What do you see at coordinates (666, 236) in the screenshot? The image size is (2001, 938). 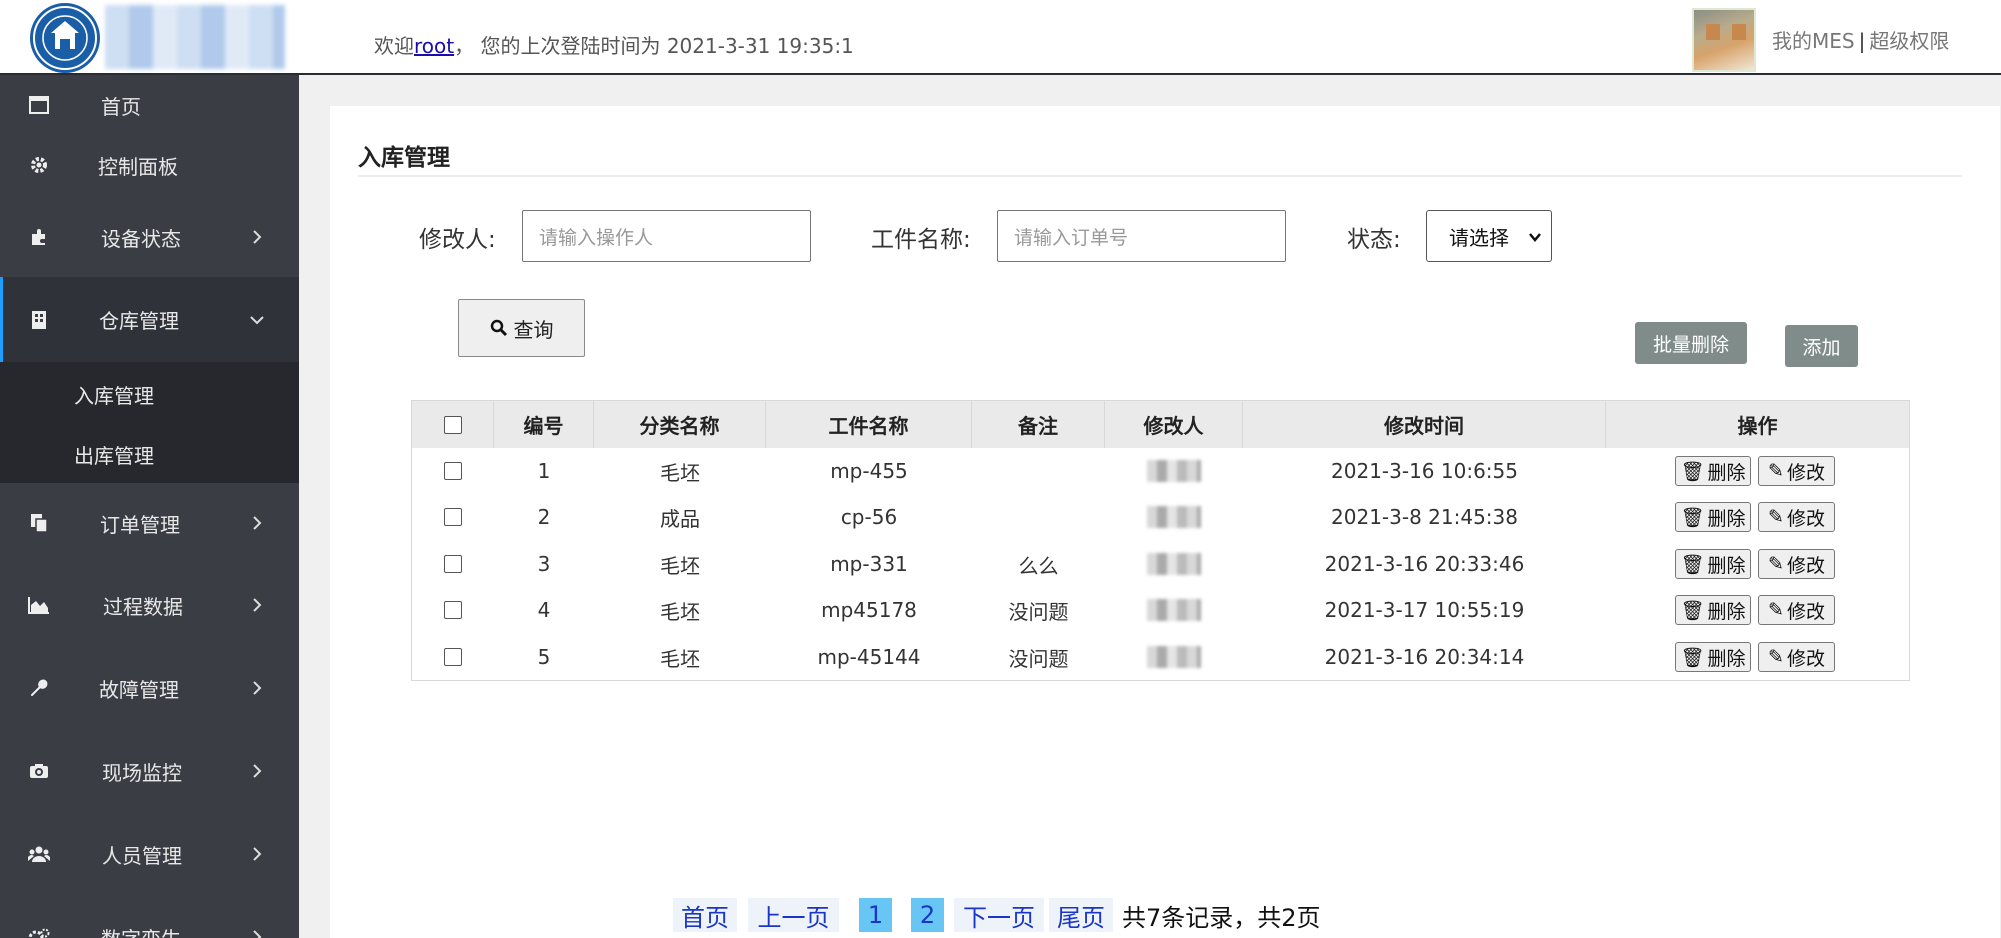 I see `modifier-input: 请输入操作人` at bounding box center [666, 236].